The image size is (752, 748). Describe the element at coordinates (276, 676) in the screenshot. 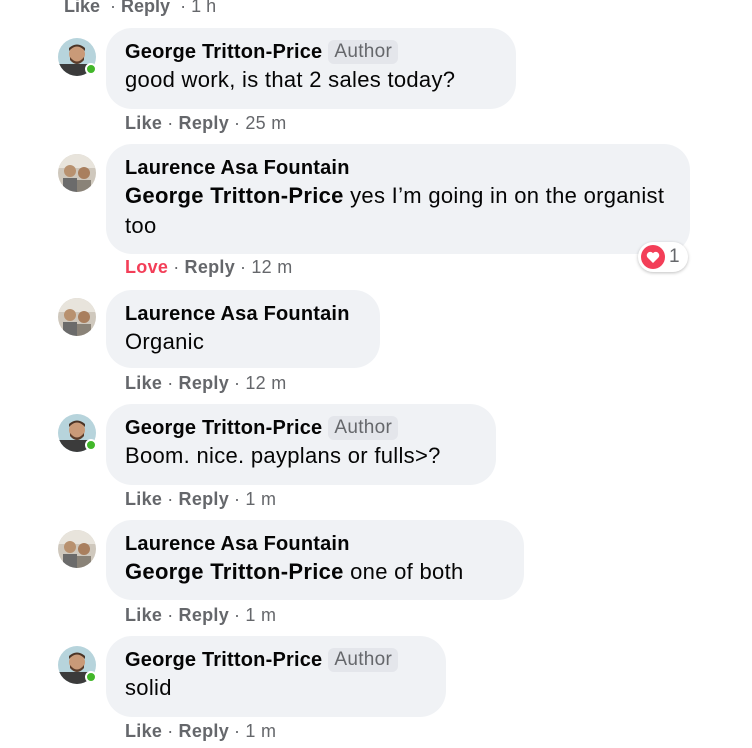

I see `comment-bubble: George Tritton-Price Author solid` at that location.